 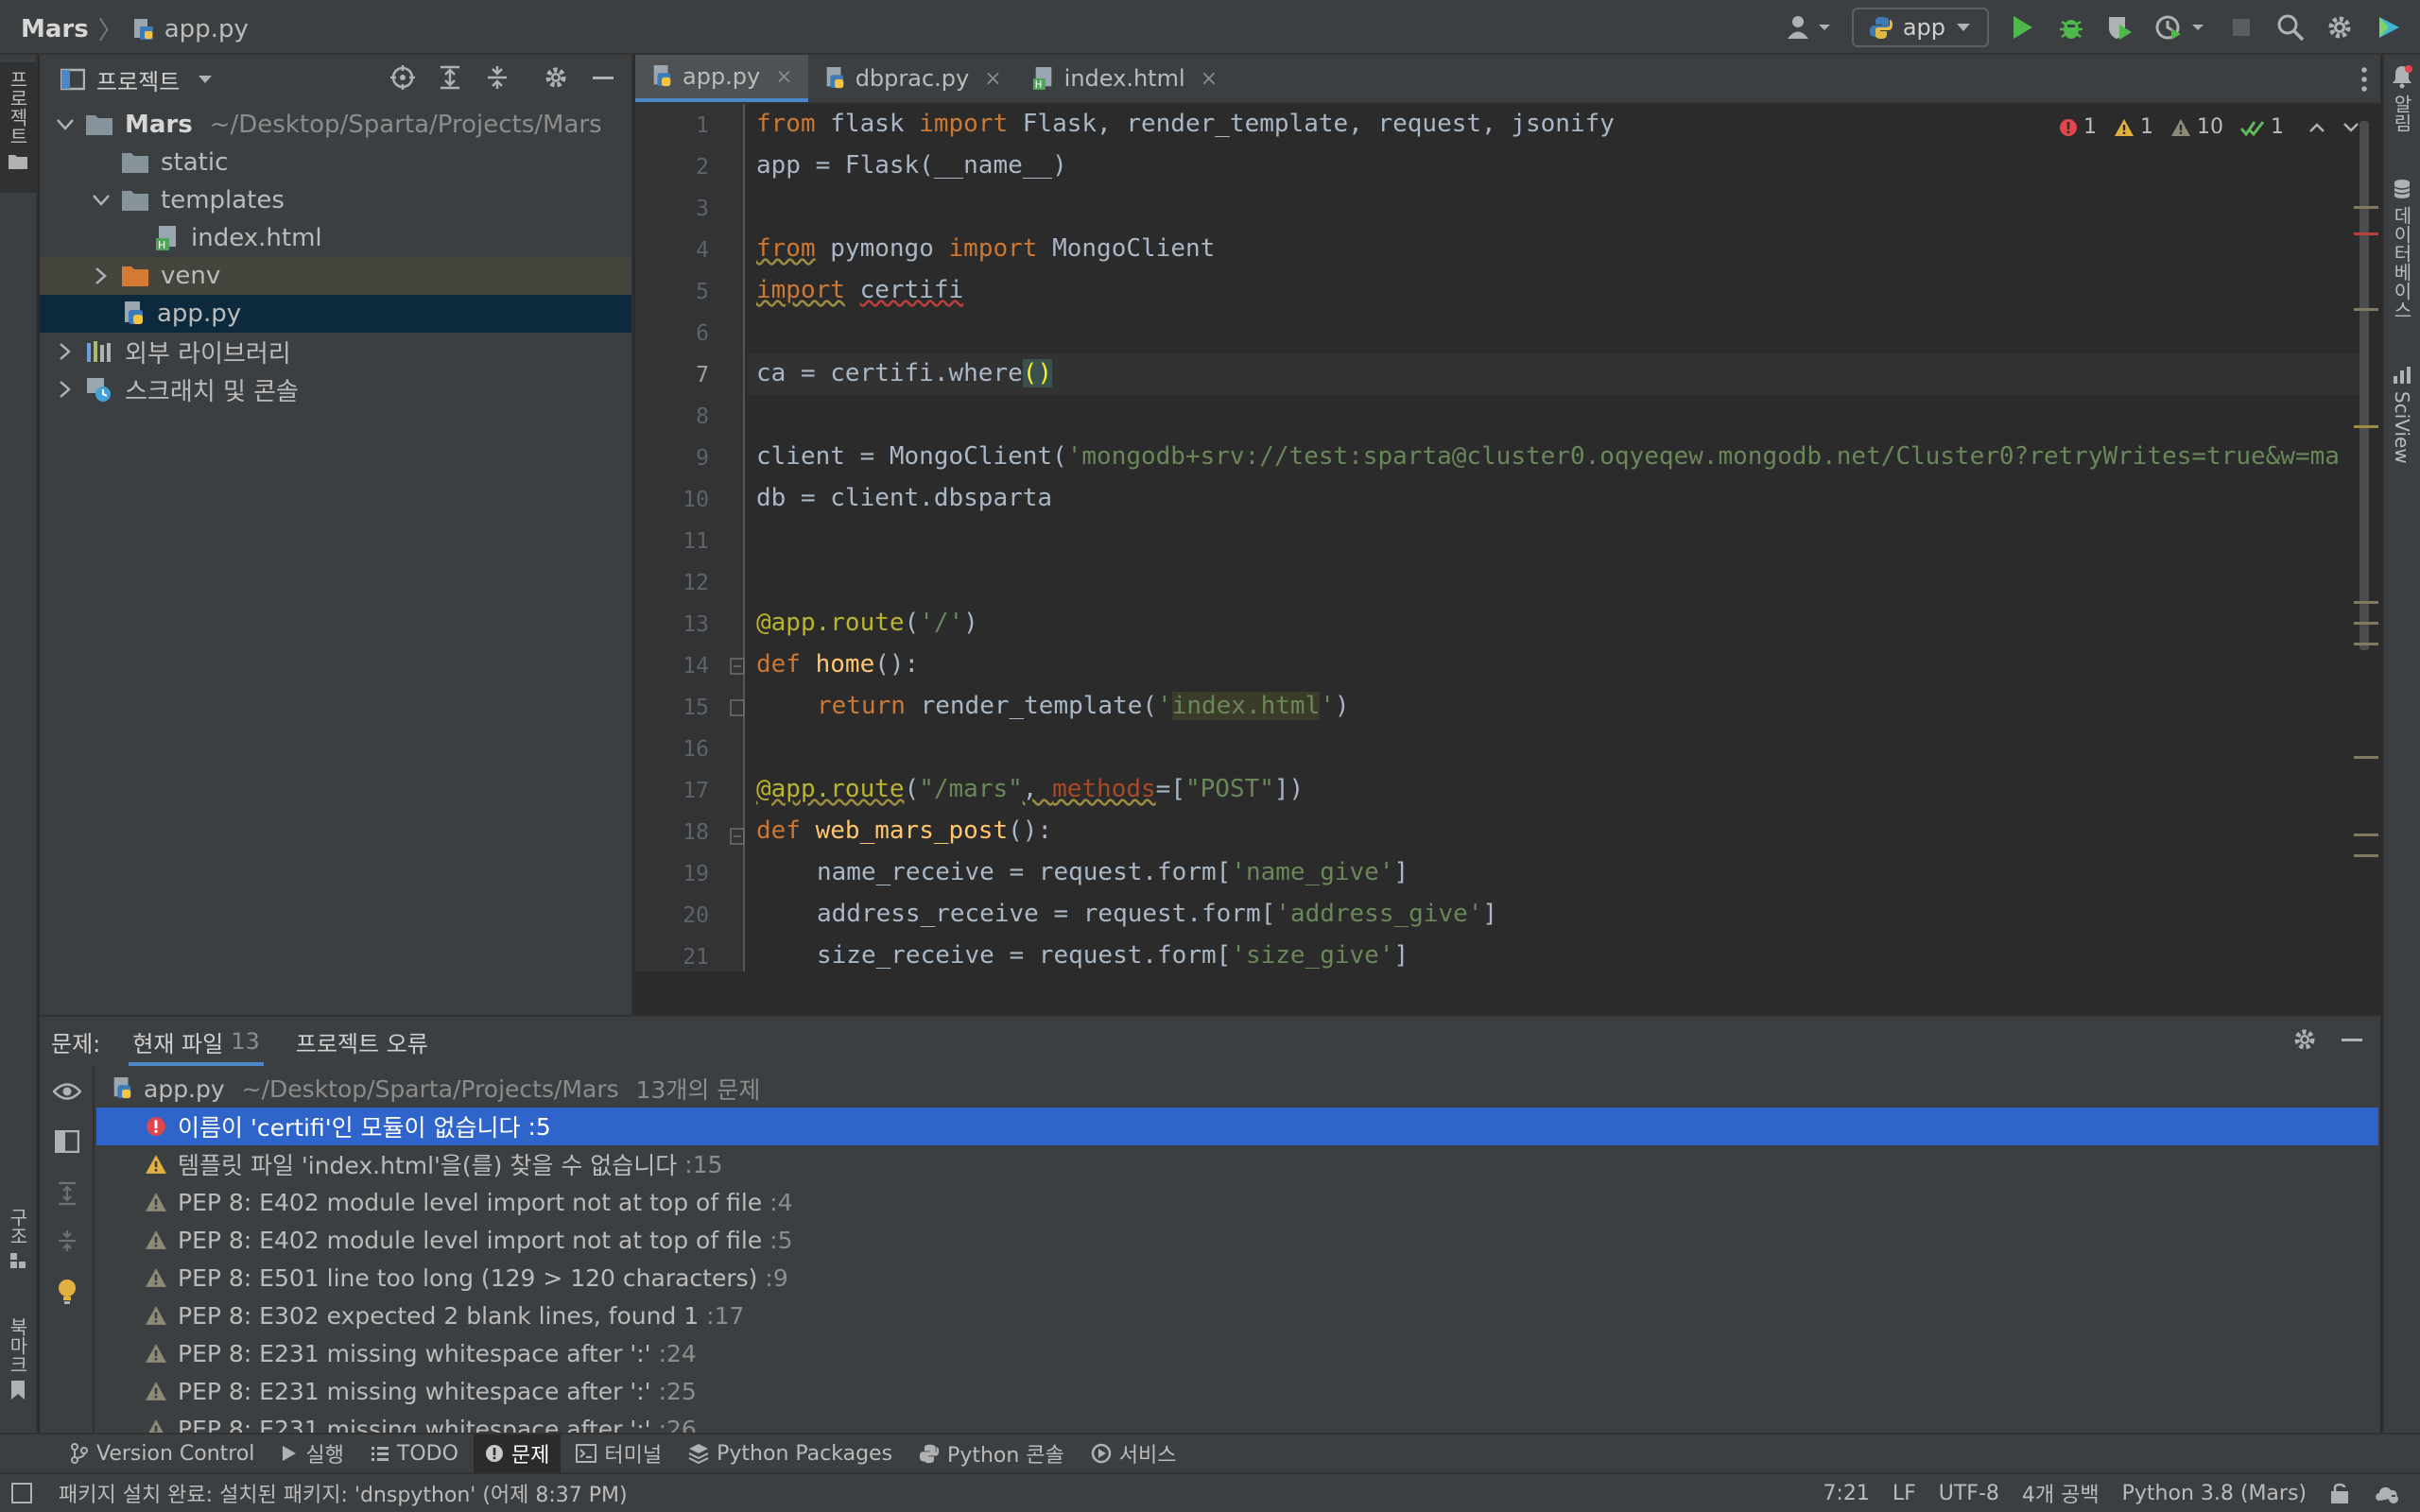 I want to click on tab-current-file: 현재 파일 13, so click(x=196, y=1041).